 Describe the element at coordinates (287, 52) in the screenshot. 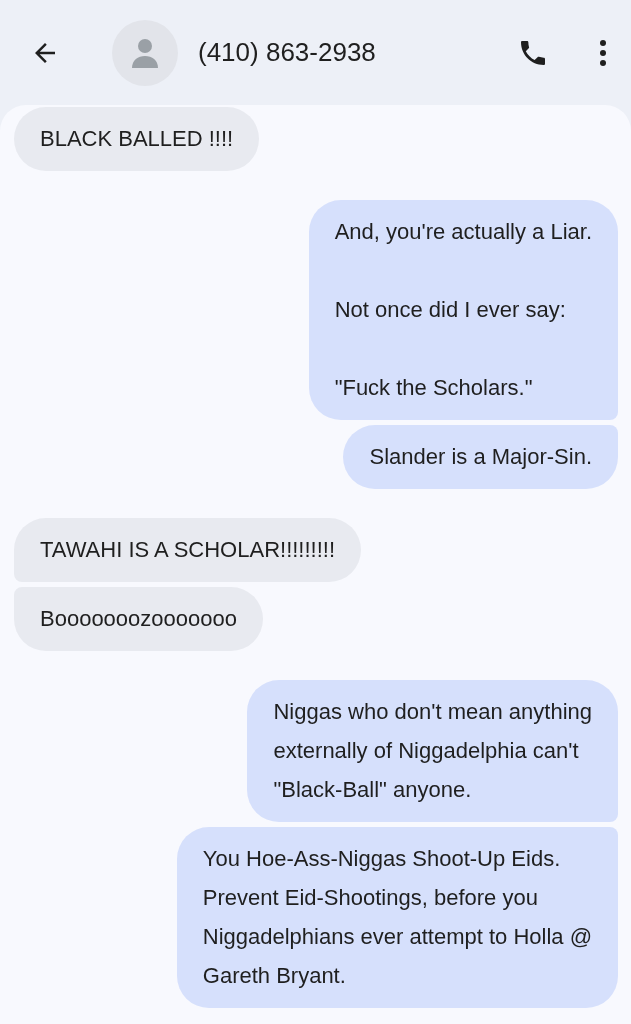

I see `contact-number: (410) 863-2938` at that location.